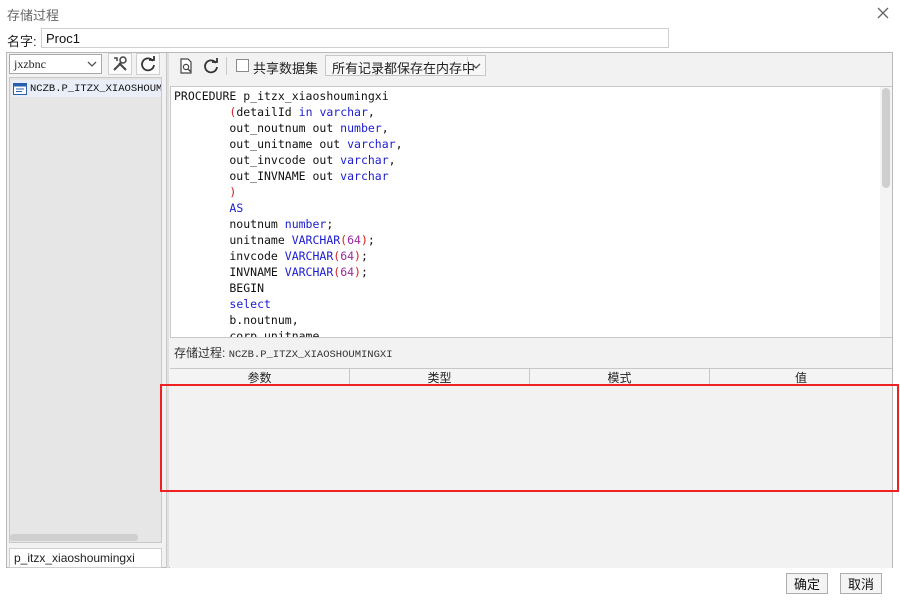 The height and width of the screenshot is (600, 900). Describe the element at coordinates (22, 41) in the screenshot. I see `name-label: 名字:` at that location.